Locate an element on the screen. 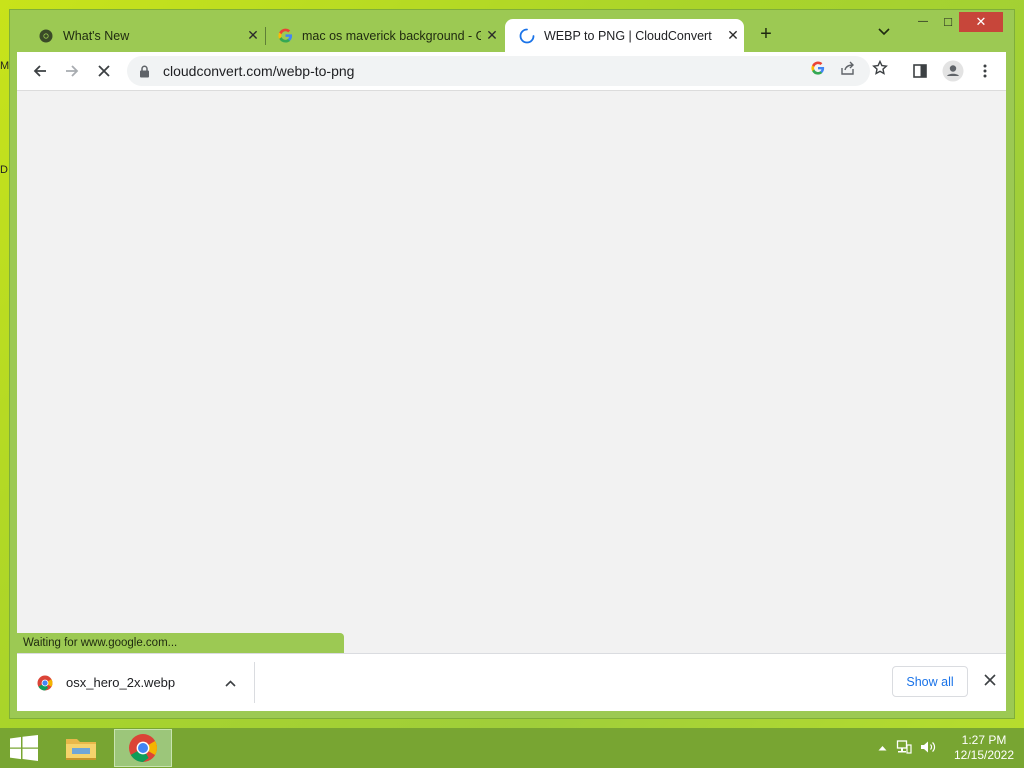 This screenshot has width=1024, height=768. close-download-shelf-button is located at coordinates (990, 682).